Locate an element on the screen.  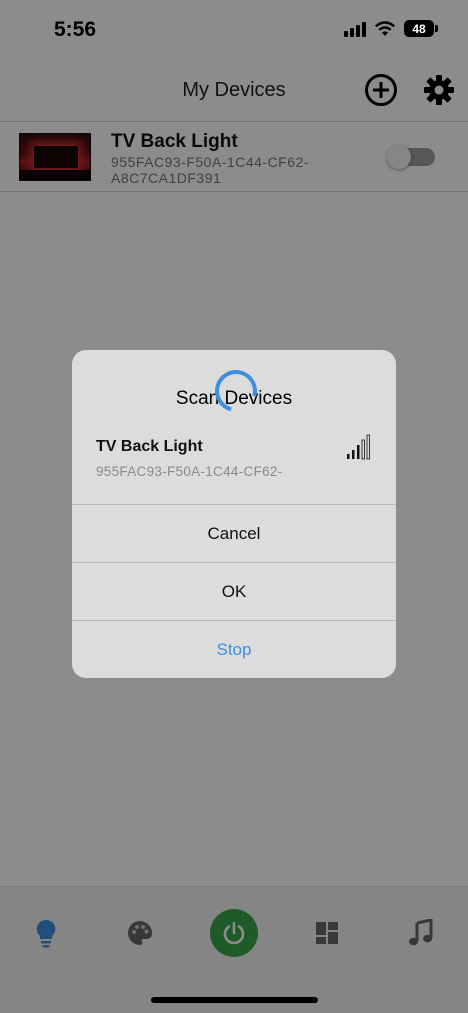
found-device-id: 955FAC93-F50A-1C44-CF62- is located at coordinates (189, 471).